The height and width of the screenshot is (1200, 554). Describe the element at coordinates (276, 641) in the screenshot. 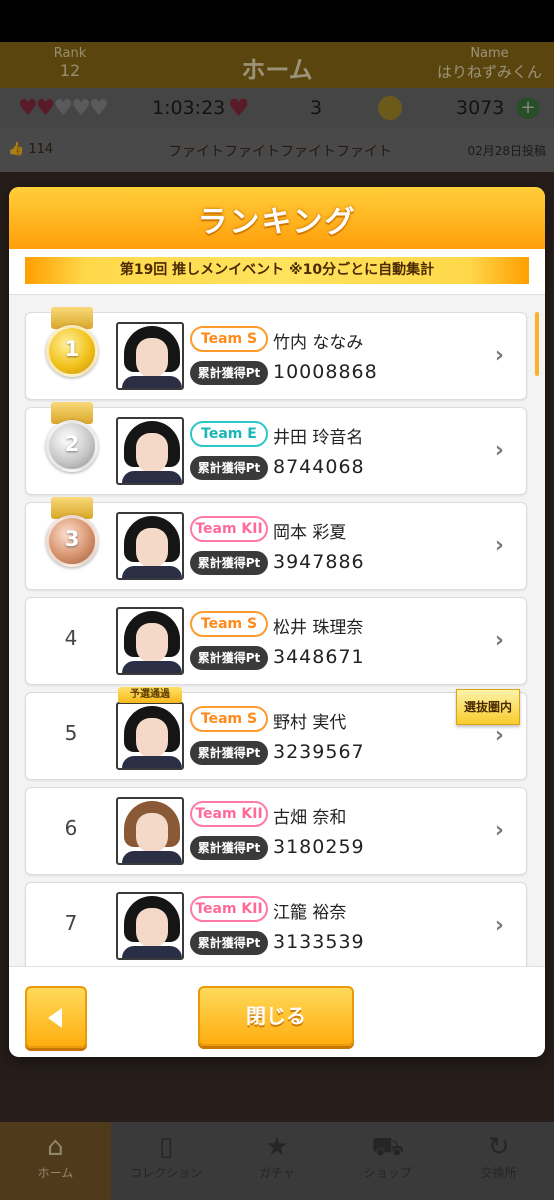

I see `ranking-row: 4 Team S 松井 珠理奈 累計獲得Pt 3448671 ›` at that location.